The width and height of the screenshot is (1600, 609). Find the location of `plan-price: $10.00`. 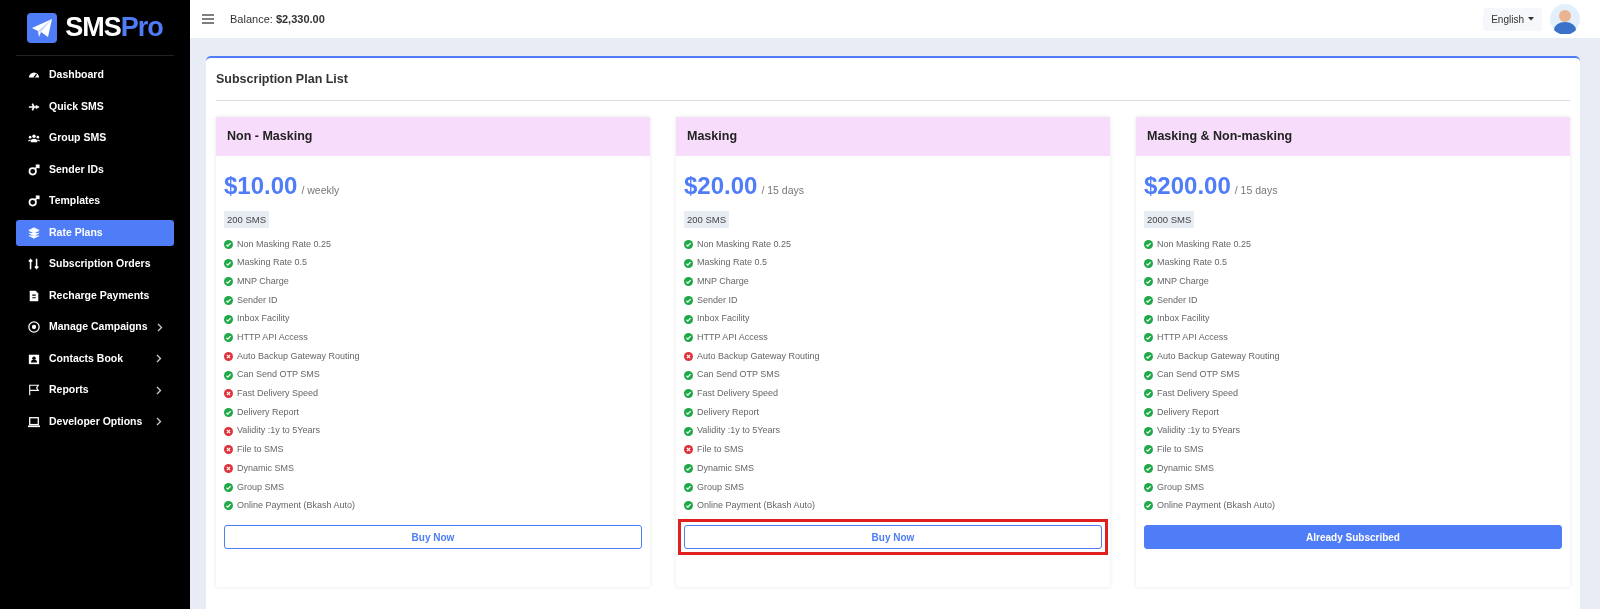

plan-price: $10.00 is located at coordinates (261, 185).